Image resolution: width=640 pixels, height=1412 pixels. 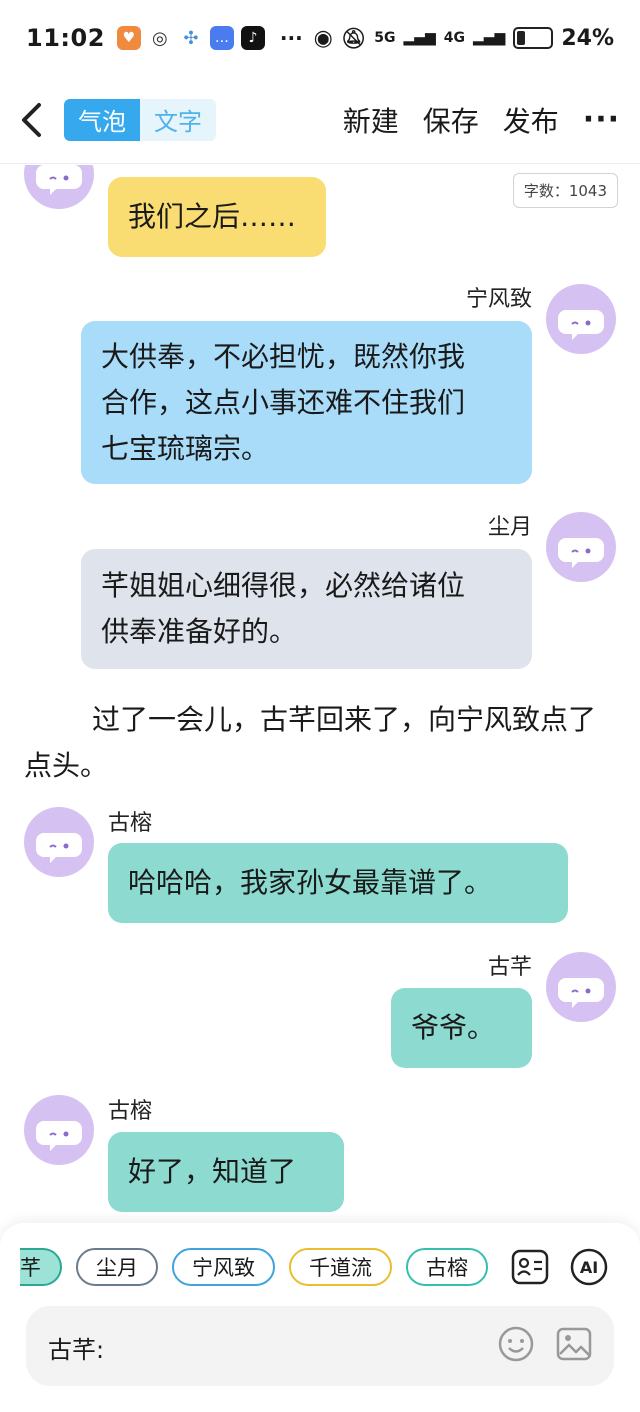 What do you see at coordinates (453, 1027) in the screenshot?
I see `message-text: 爷爷。` at bounding box center [453, 1027].